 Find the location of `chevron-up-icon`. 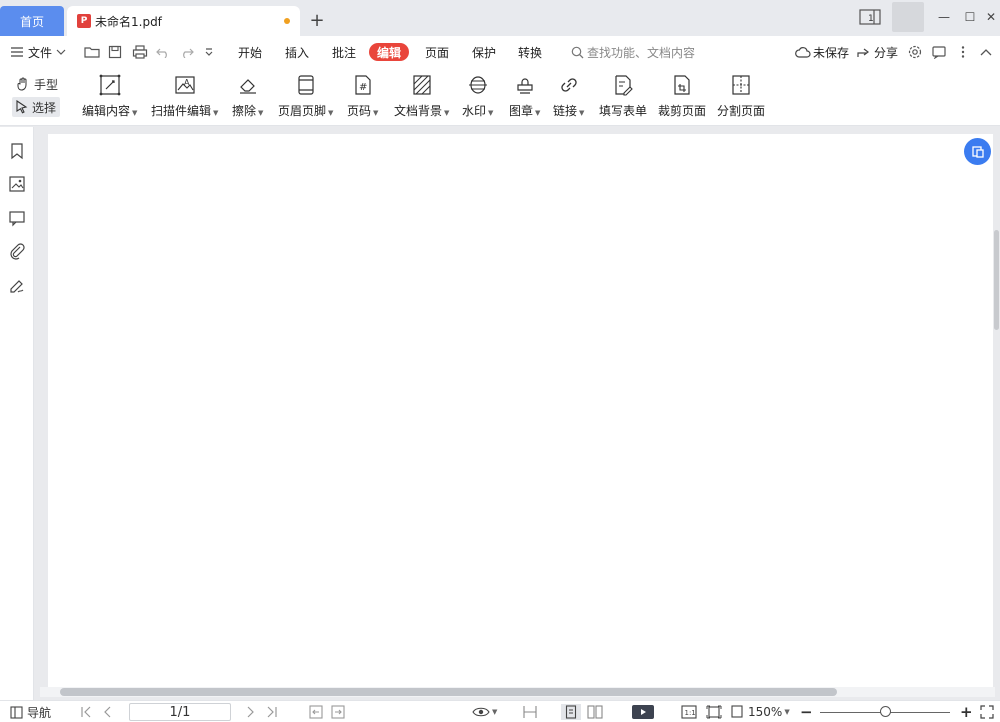

chevron-up-icon is located at coordinates (986, 52).